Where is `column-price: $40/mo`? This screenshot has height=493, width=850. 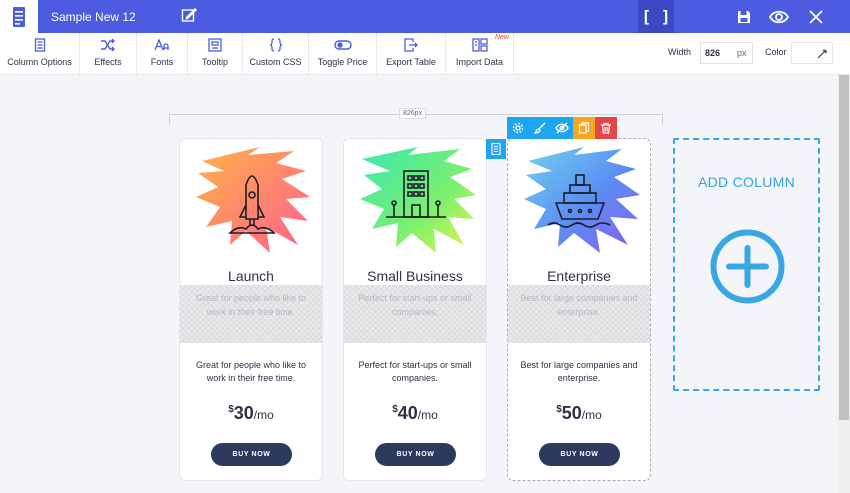
column-price: $40/mo is located at coordinates (415, 413).